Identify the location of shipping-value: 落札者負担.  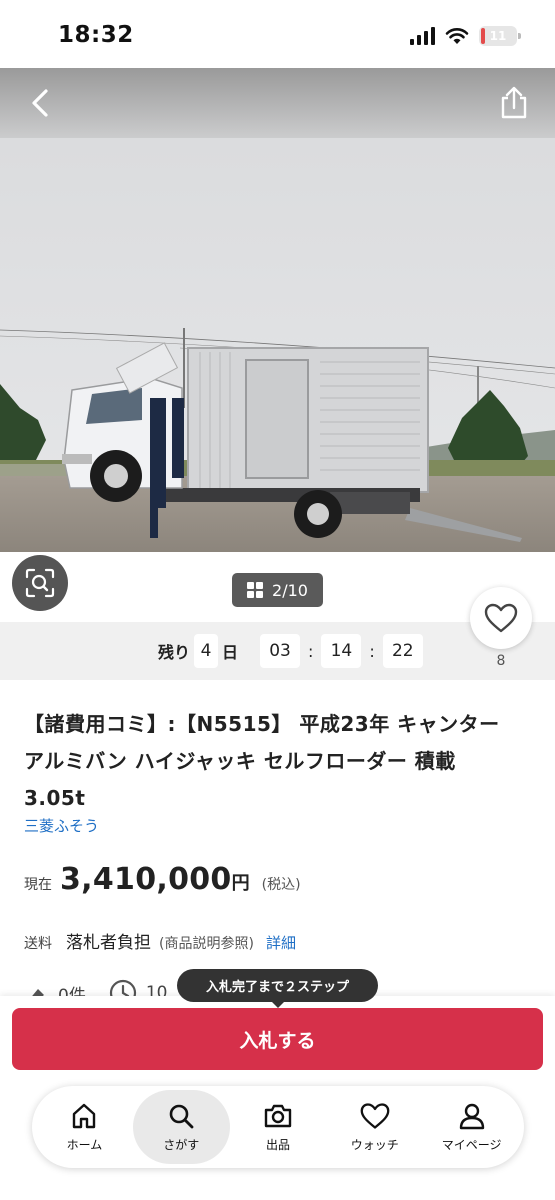
(108, 943).